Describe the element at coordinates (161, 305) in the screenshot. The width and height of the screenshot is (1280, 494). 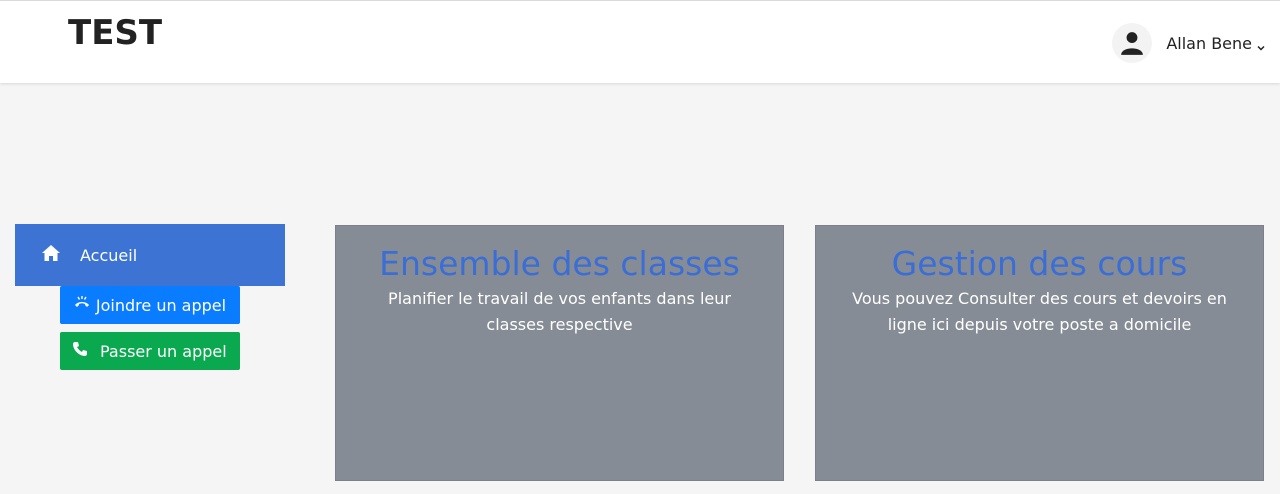
I see `join-call-label: Joindre un appel` at that location.